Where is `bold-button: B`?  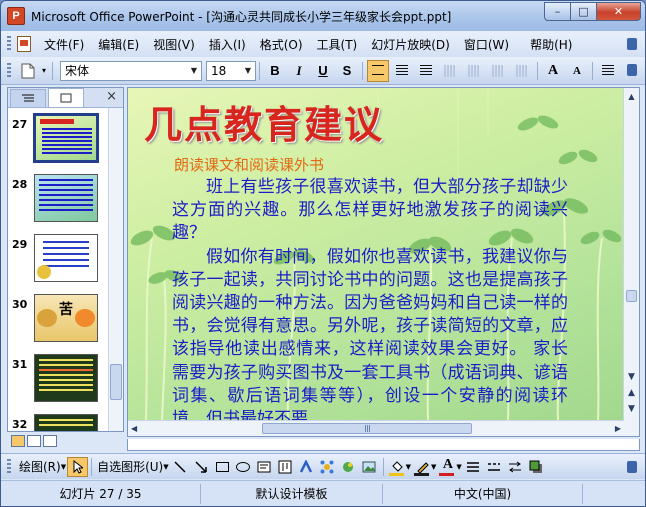
bold-button: B is located at coordinates (275, 71).